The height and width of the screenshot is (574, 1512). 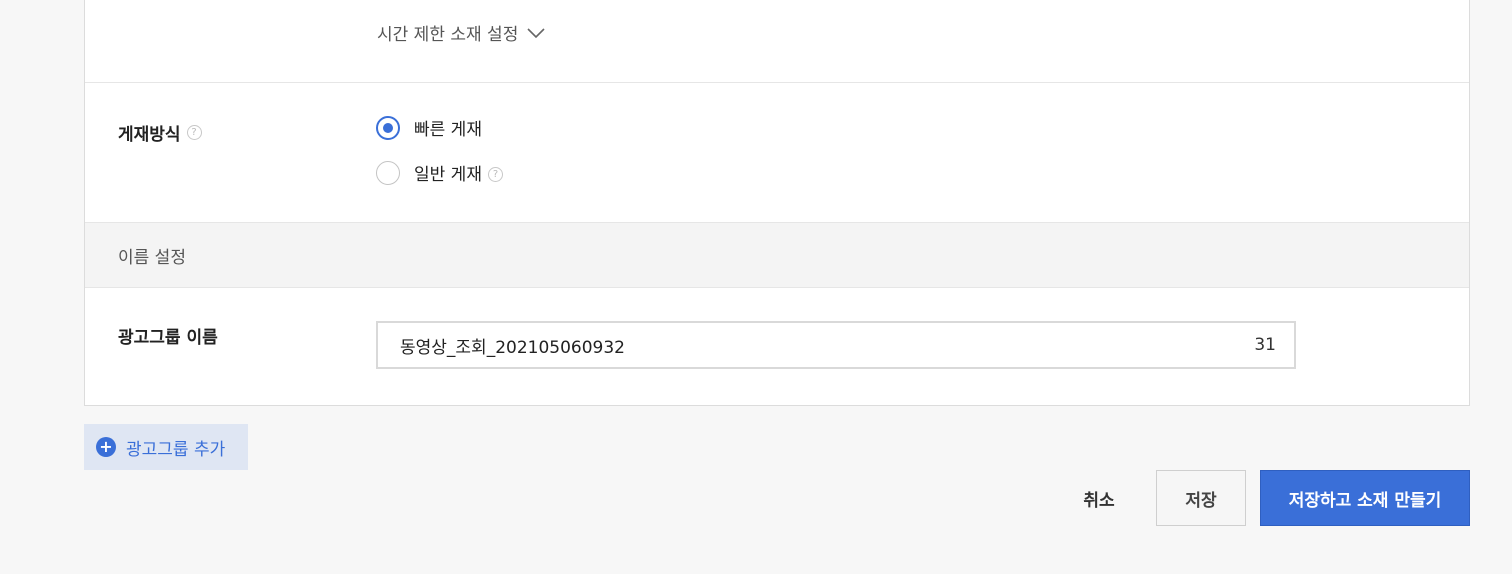 I want to click on radio-option-fast-label: 빠른 게재, so click(x=448, y=130).